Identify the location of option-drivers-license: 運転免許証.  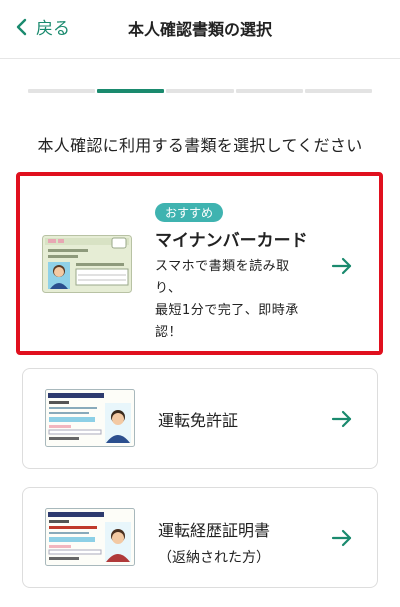
(200, 418).